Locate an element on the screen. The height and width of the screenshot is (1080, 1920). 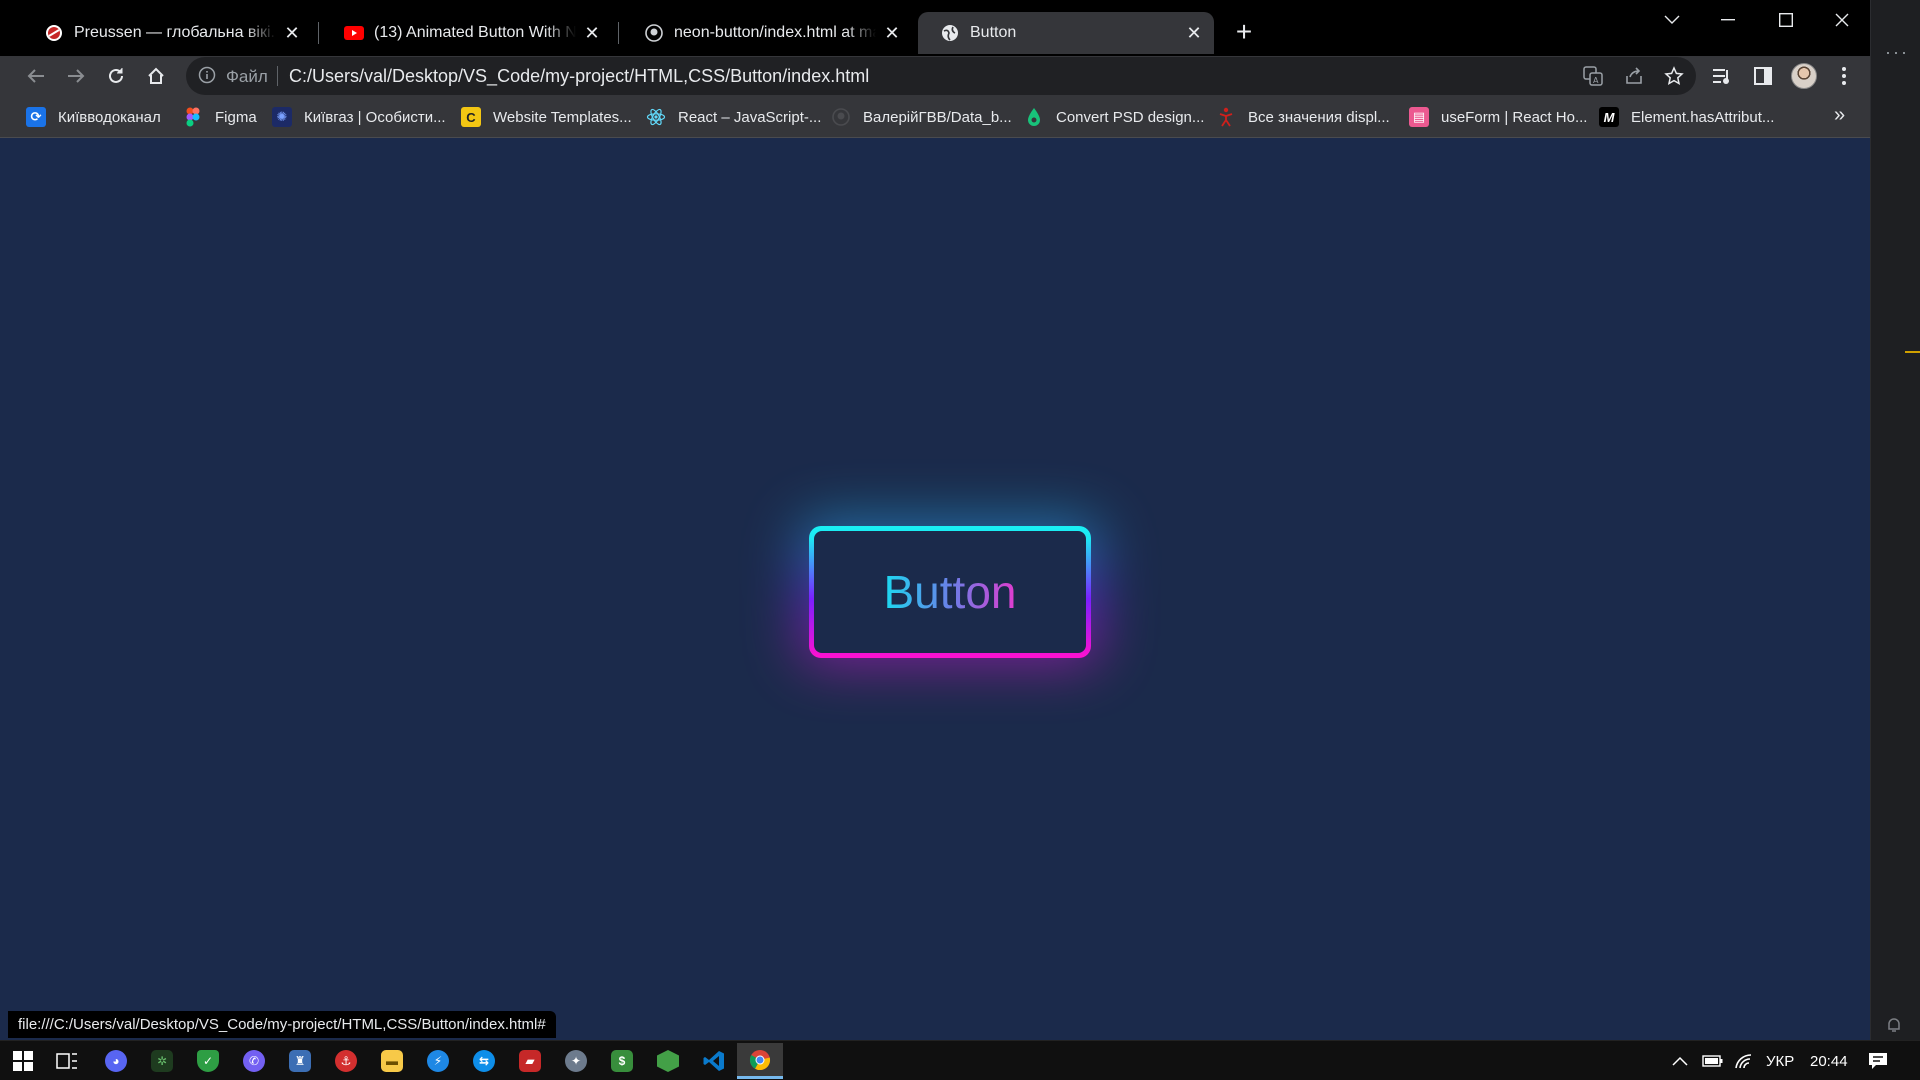
wifi-icon is located at coordinates (1743, 1061).